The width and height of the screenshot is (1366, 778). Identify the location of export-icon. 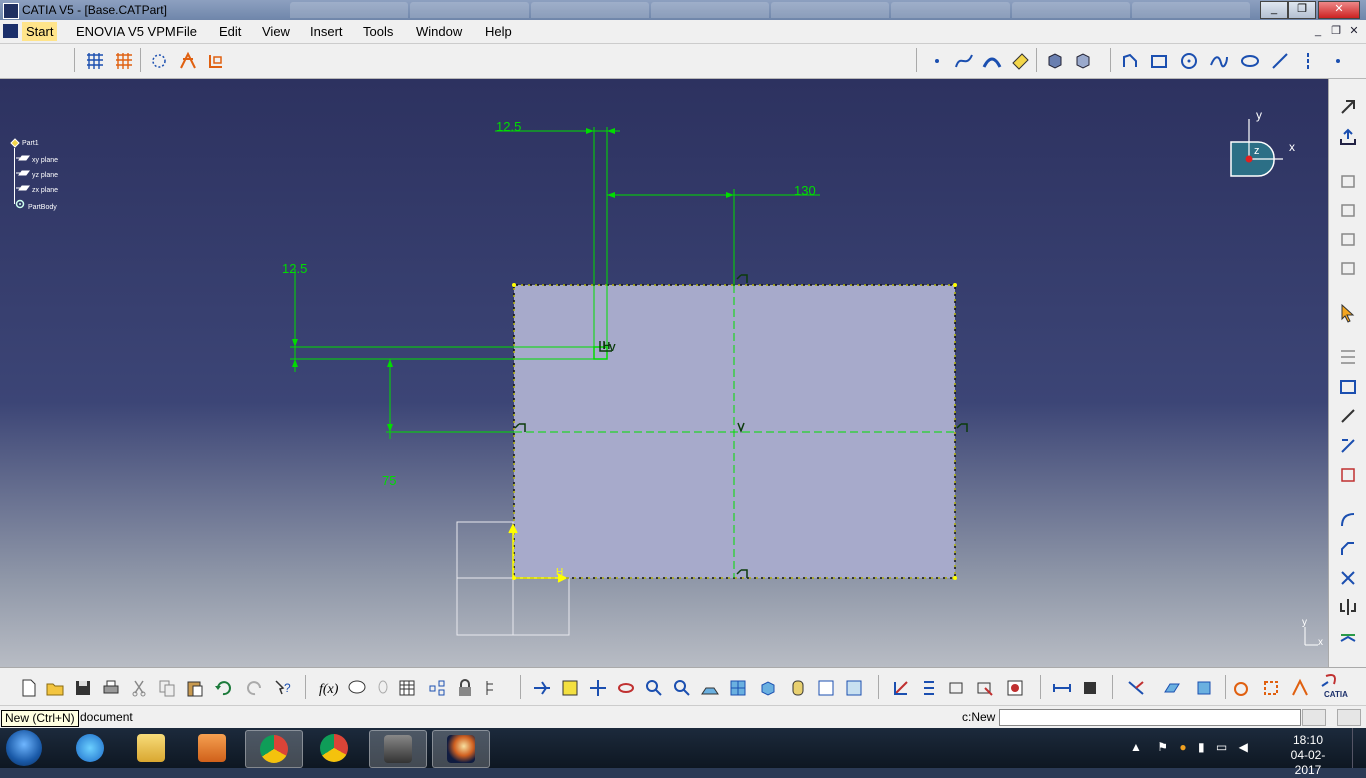
(1348, 137).